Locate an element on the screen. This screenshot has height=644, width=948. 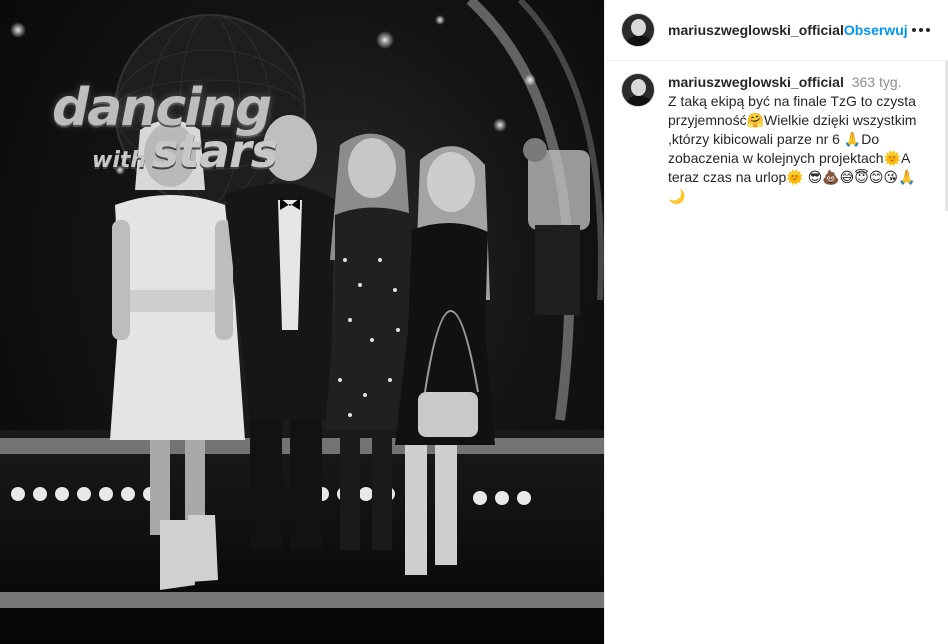
show-logo-with-stars: with stars is located at coordinates (185, 151).